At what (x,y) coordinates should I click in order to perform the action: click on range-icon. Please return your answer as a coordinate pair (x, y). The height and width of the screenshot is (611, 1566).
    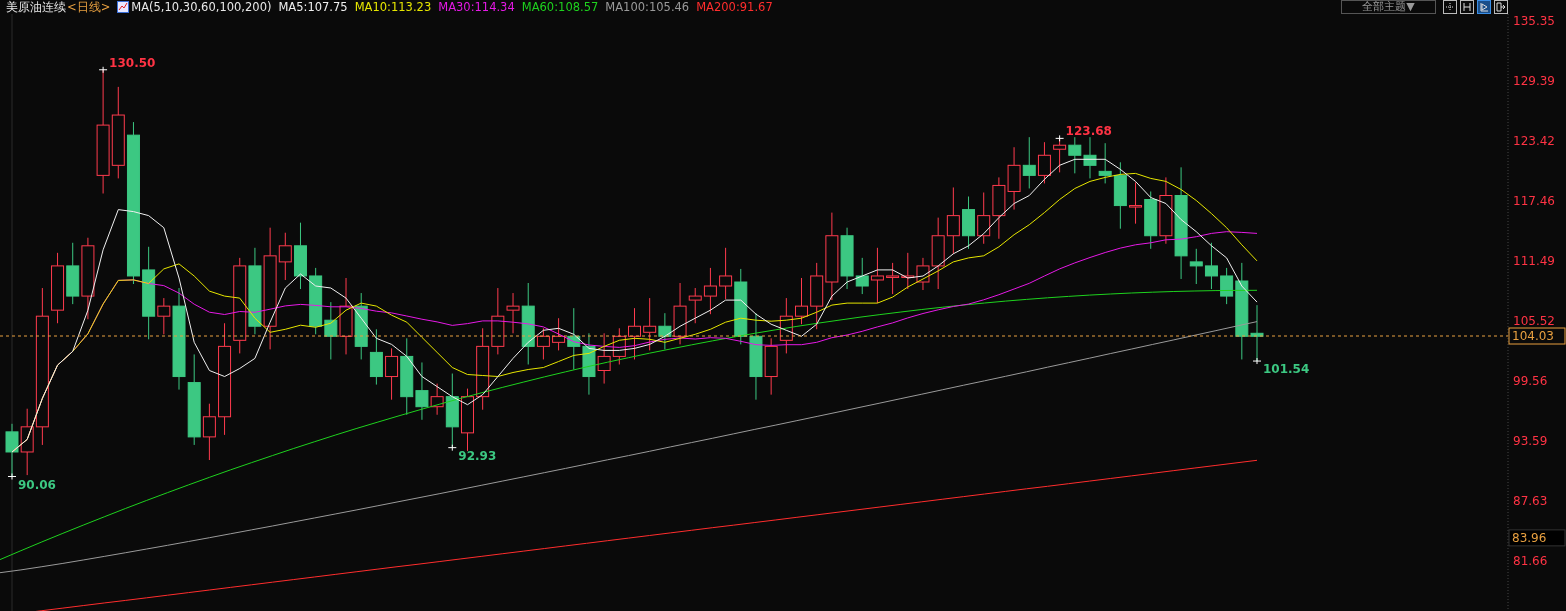
    Looking at the image, I should click on (1467, 7).